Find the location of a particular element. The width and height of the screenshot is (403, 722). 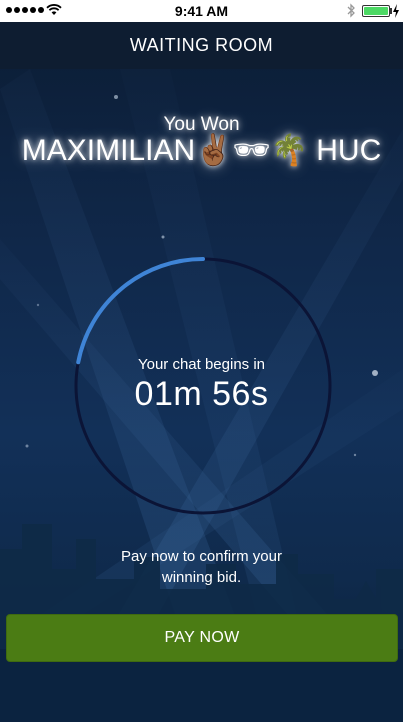

status-time: 9:41 AM is located at coordinates (201, 11).